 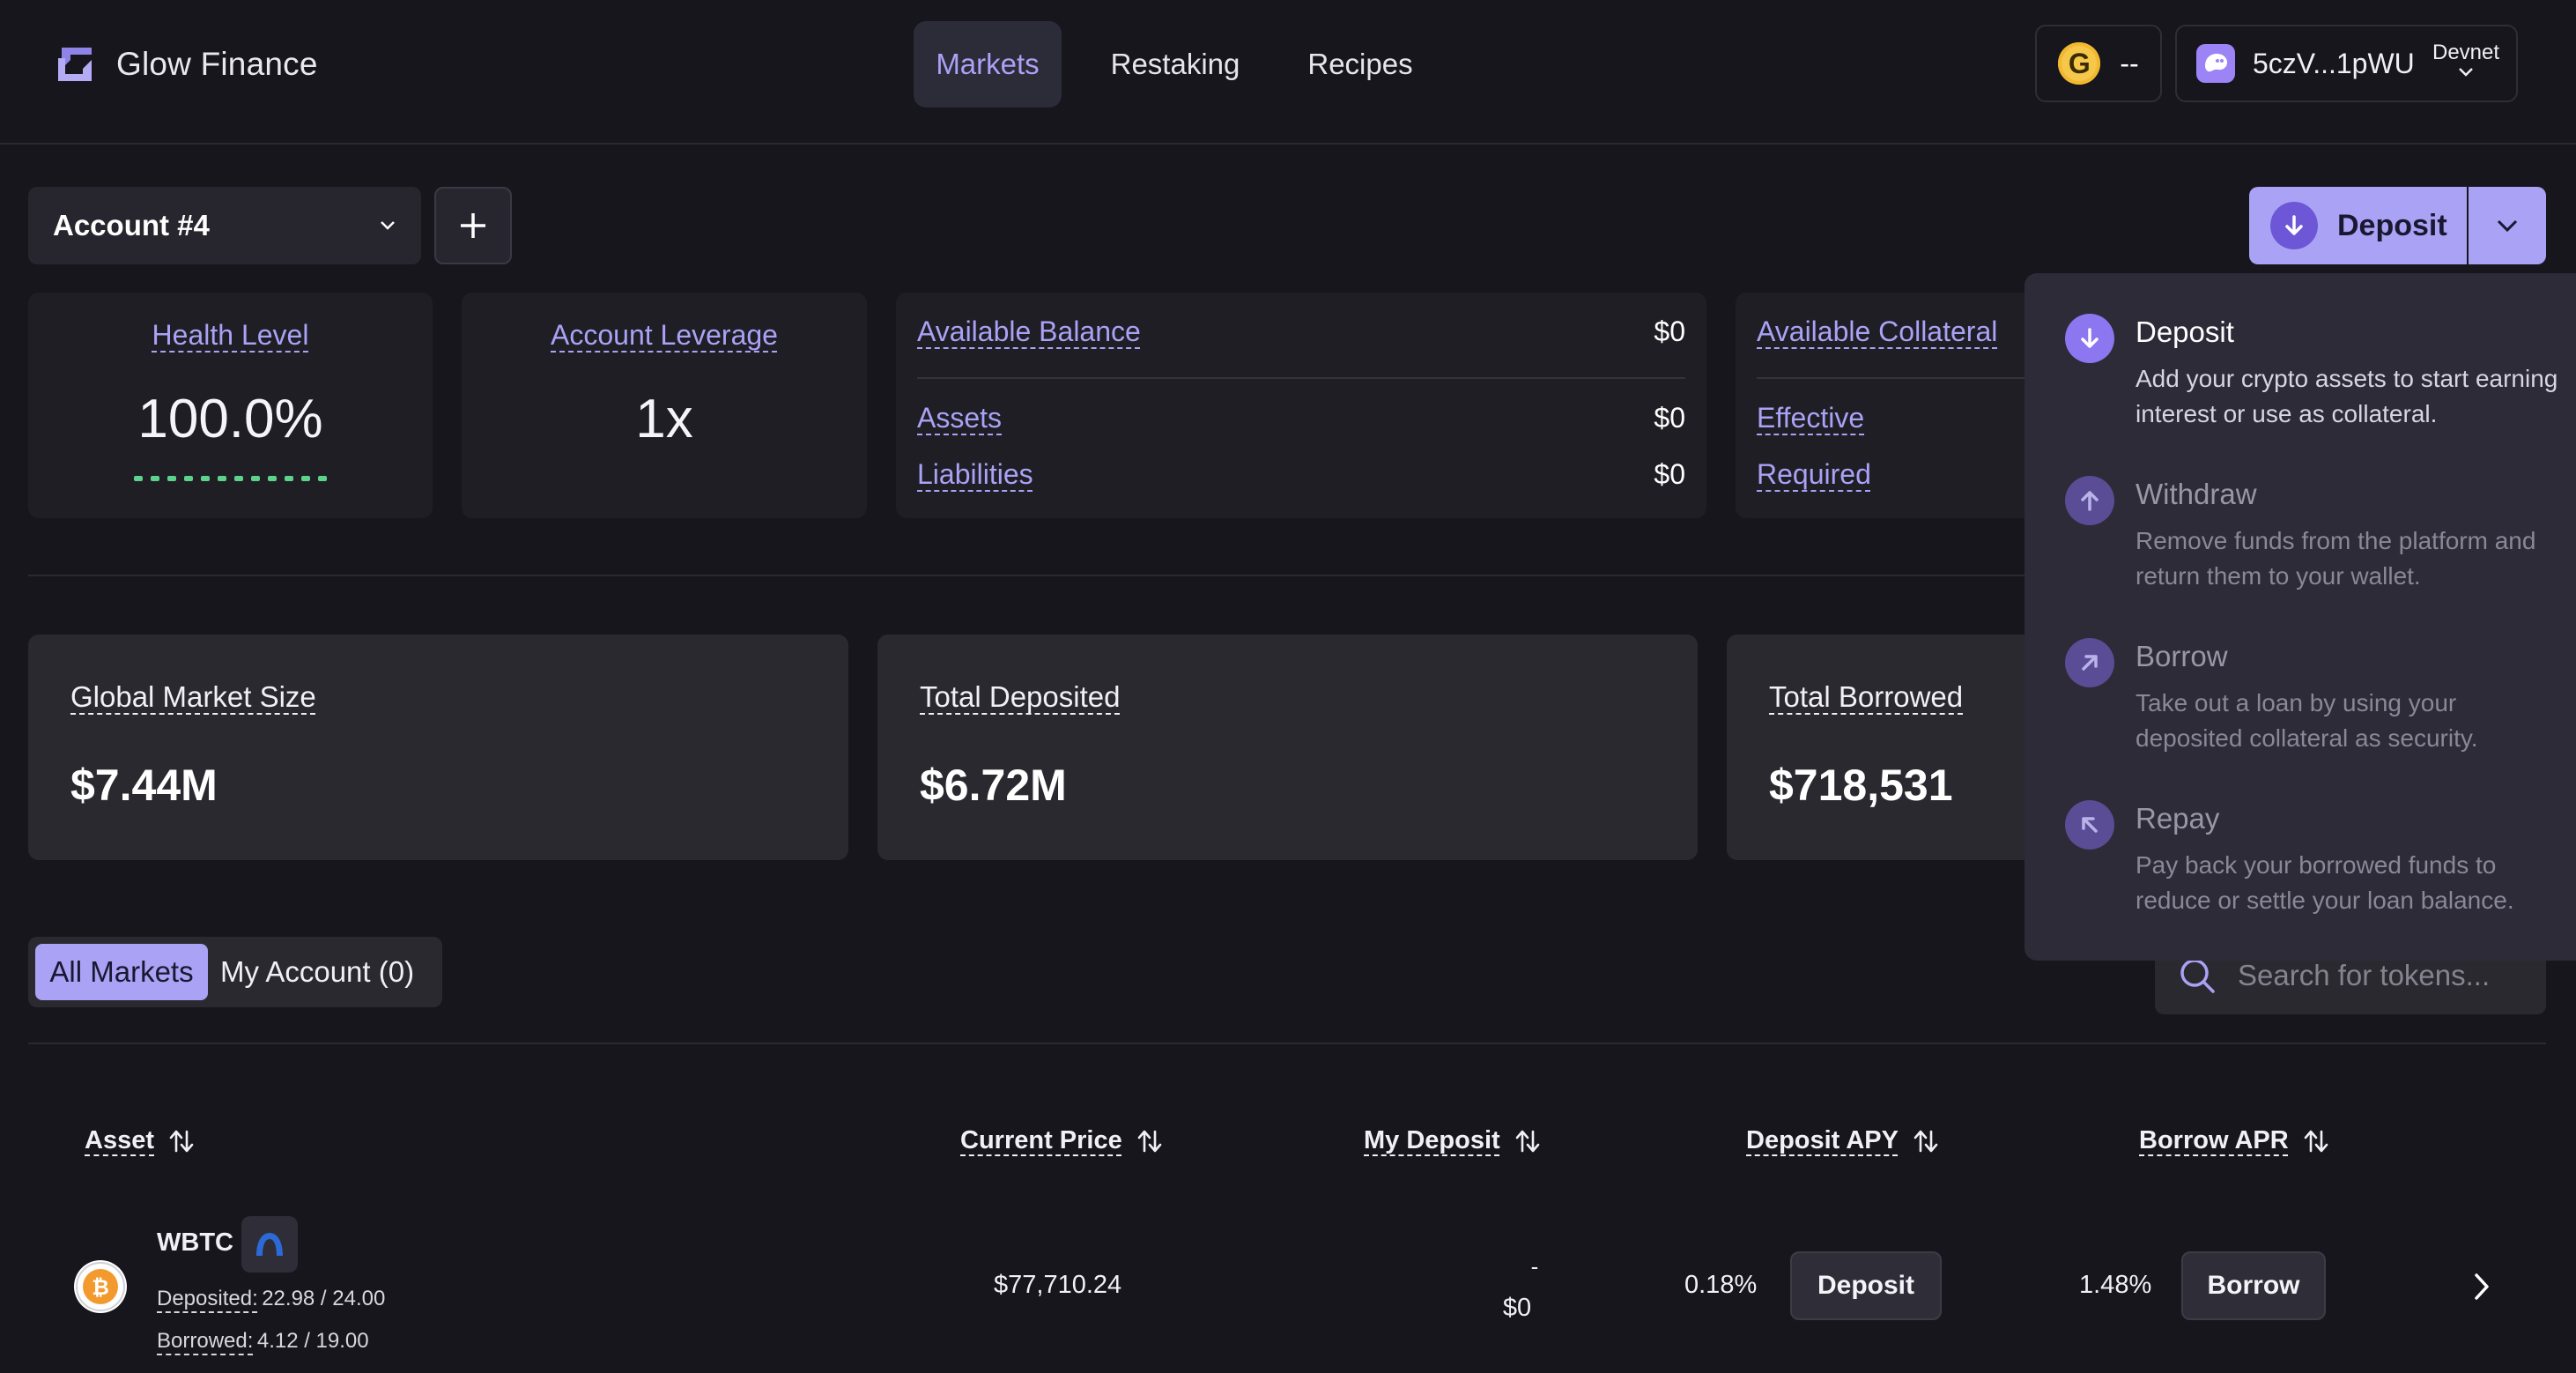 I want to click on tab-my-account: My Account (0), so click(x=317, y=972).